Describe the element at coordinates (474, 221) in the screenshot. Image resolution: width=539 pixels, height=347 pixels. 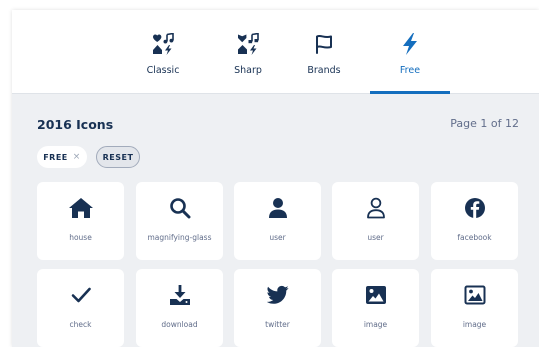
I see `icon-card-facebook: facebook` at that location.